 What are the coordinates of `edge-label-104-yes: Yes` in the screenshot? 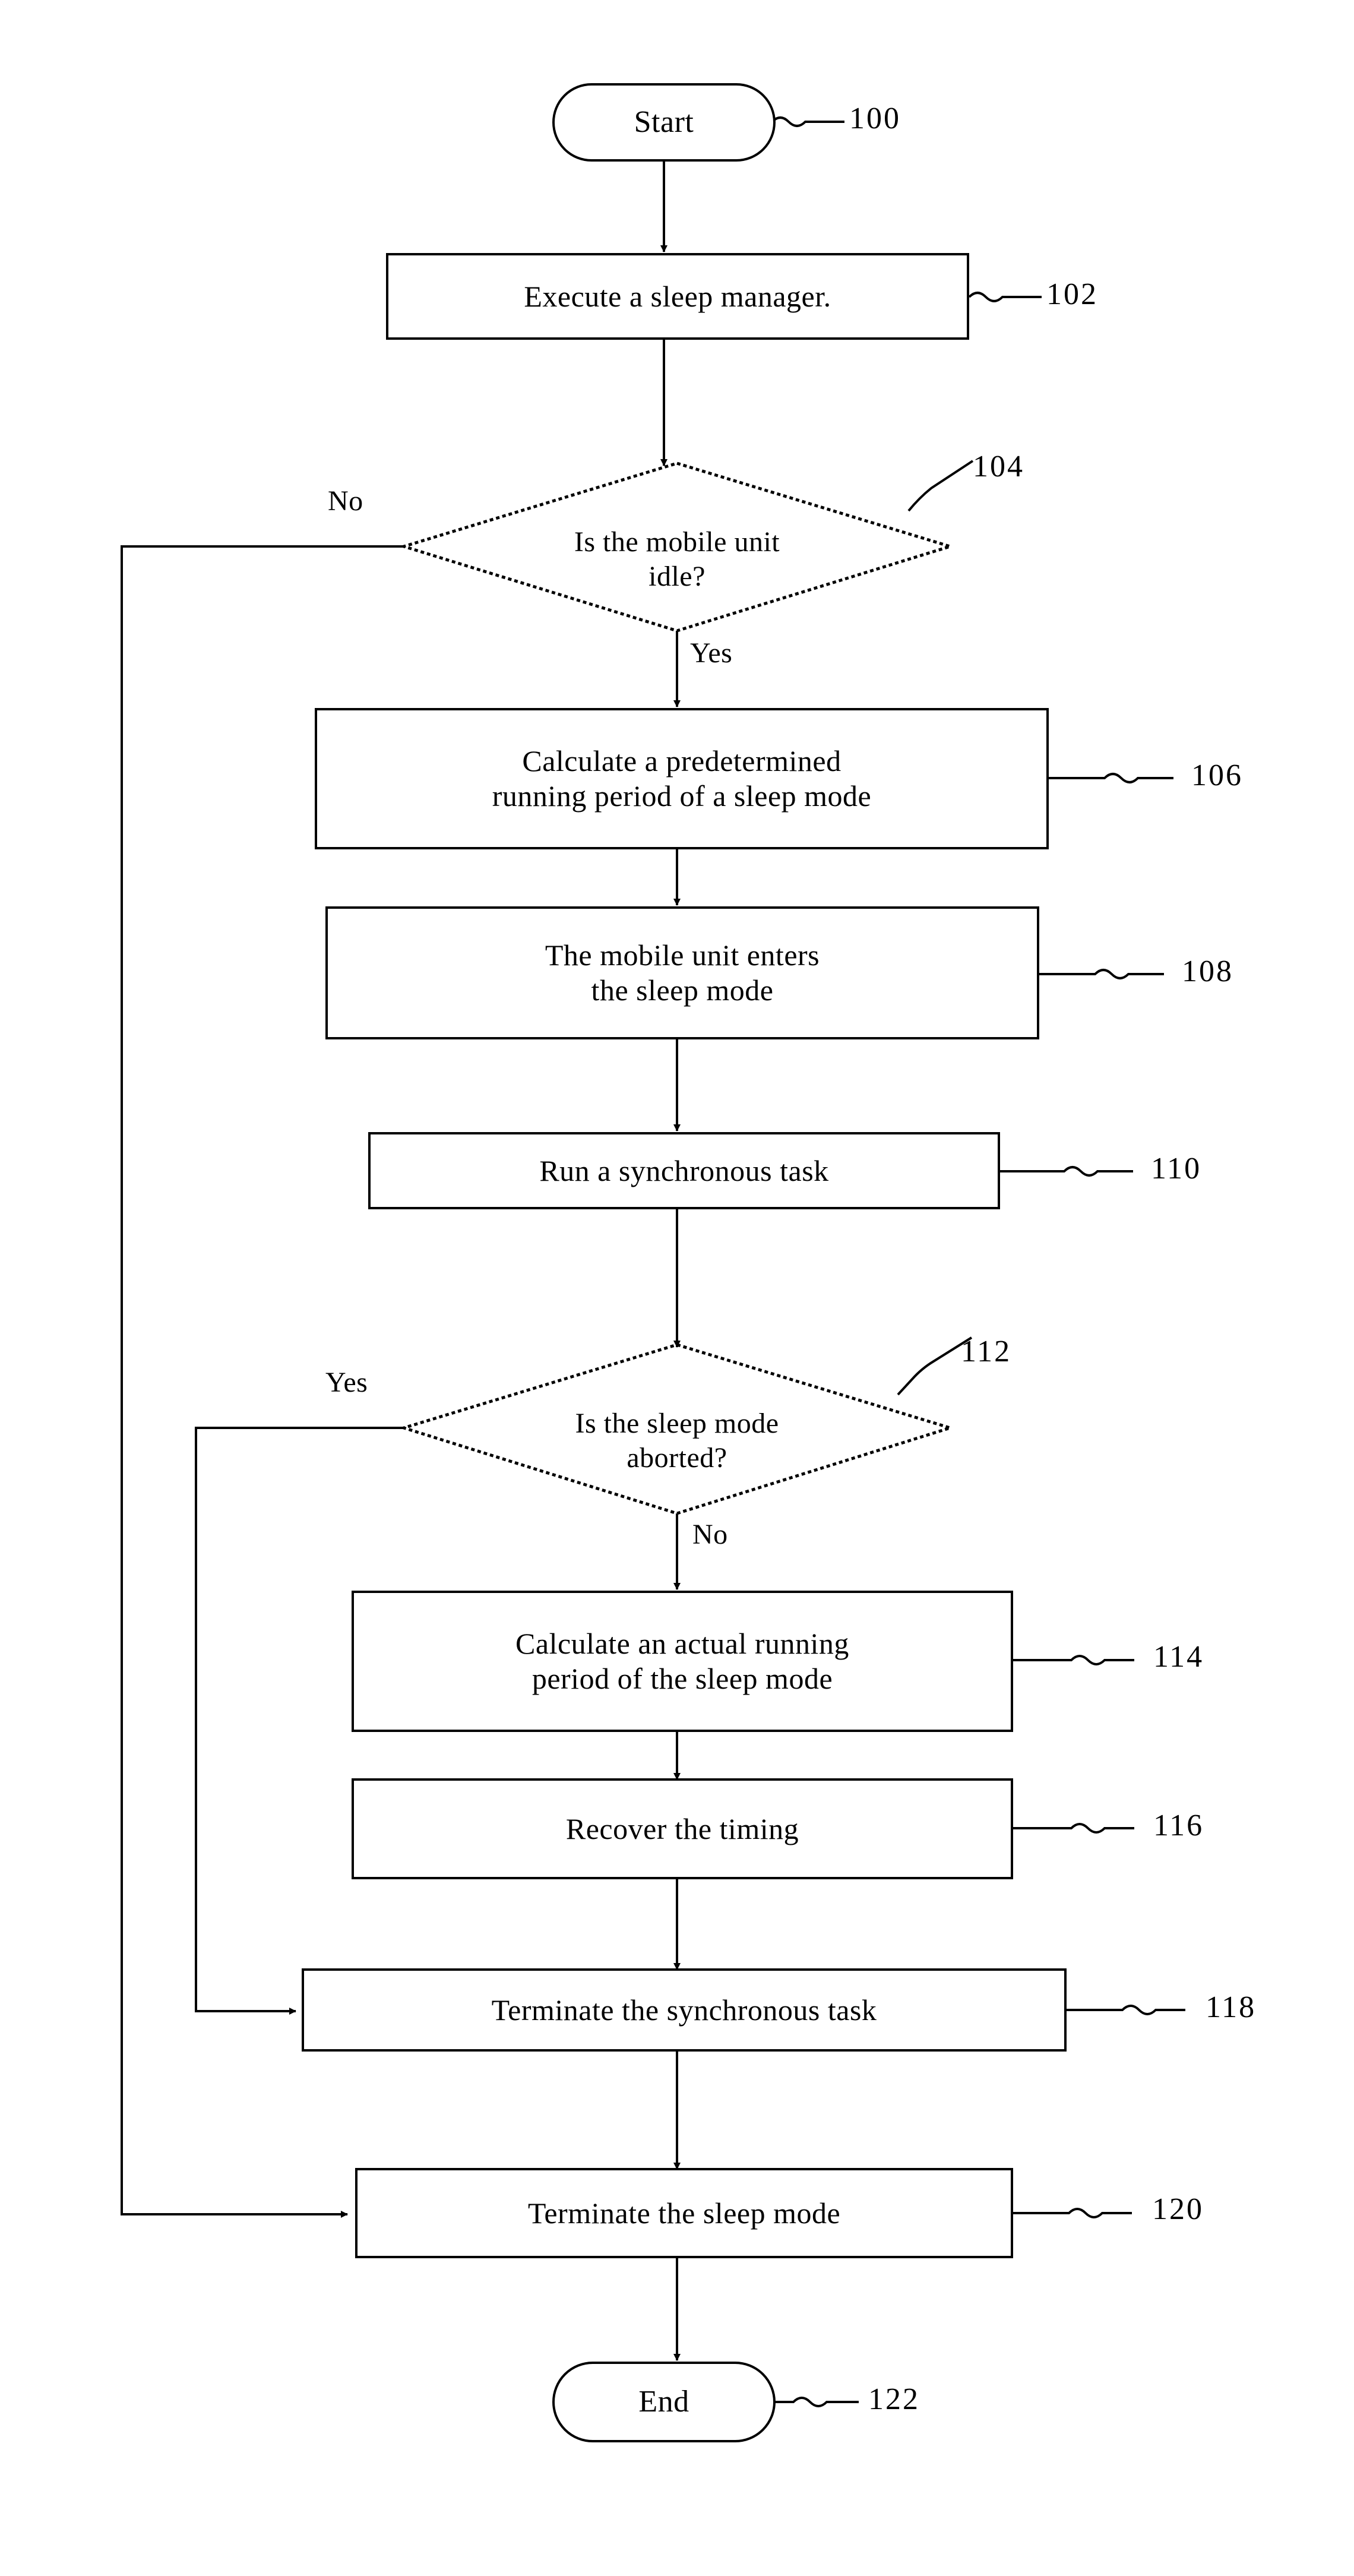 It's located at (711, 653).